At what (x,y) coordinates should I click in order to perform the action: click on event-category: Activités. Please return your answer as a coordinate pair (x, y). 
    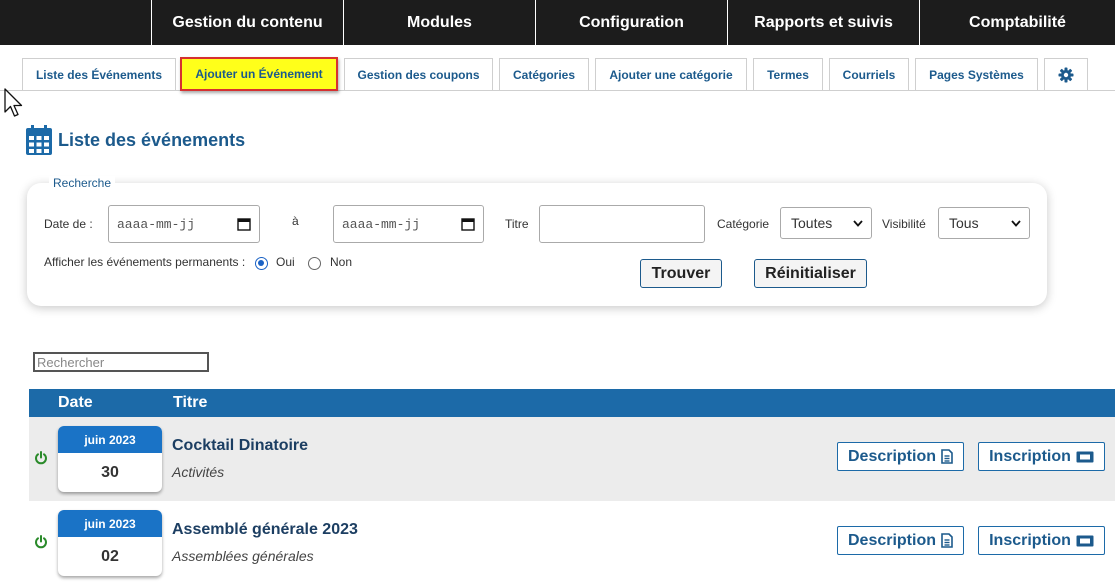
    Looking at the image, I should click on (198, 472).